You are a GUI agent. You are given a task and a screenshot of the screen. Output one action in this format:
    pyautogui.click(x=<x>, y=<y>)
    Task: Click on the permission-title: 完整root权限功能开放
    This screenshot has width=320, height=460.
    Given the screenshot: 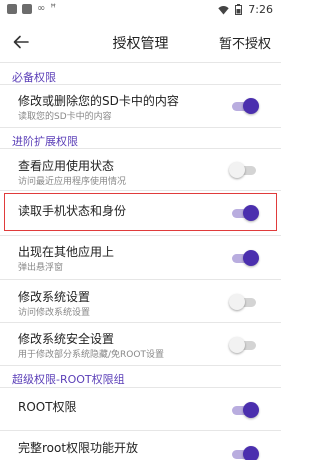 What is the action you would take?
    pyautogui.click(x=78, y=448)
    